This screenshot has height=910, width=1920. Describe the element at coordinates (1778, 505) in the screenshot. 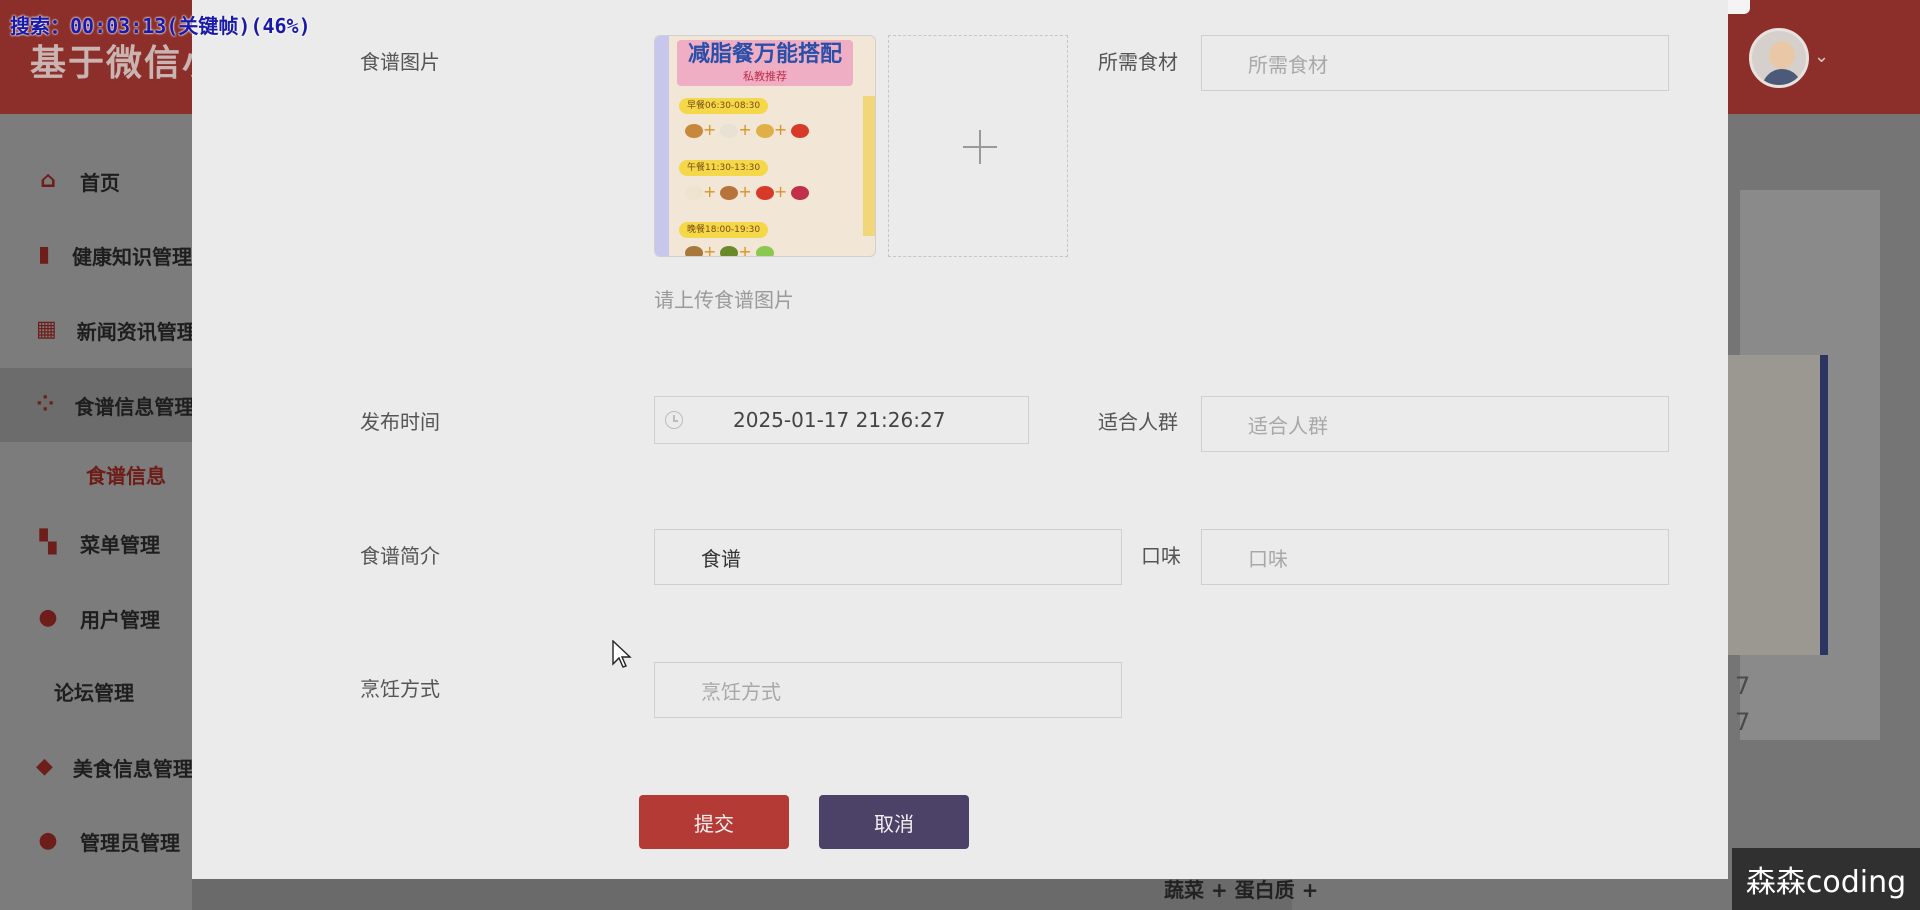

I see `background-image` at that location.